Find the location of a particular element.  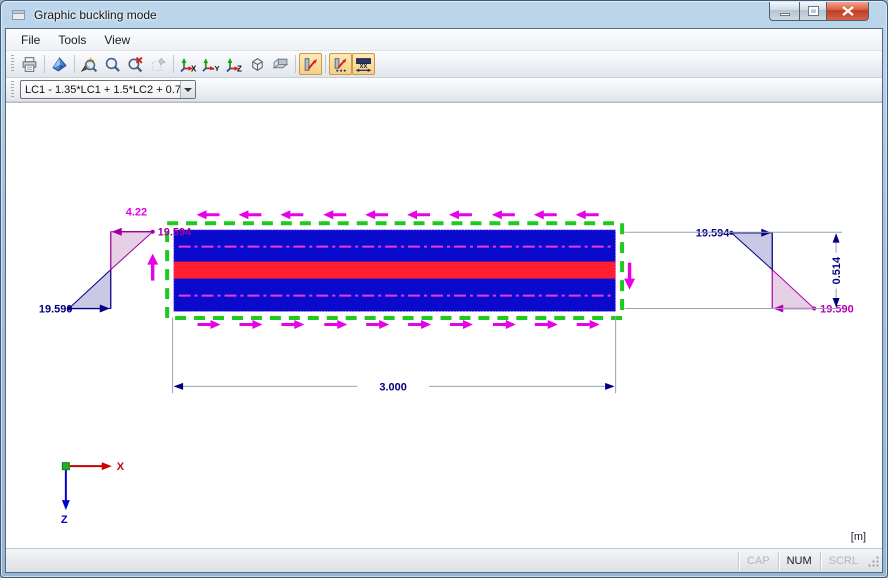

view-z-icon: Z is located at coordinates (233, 65).